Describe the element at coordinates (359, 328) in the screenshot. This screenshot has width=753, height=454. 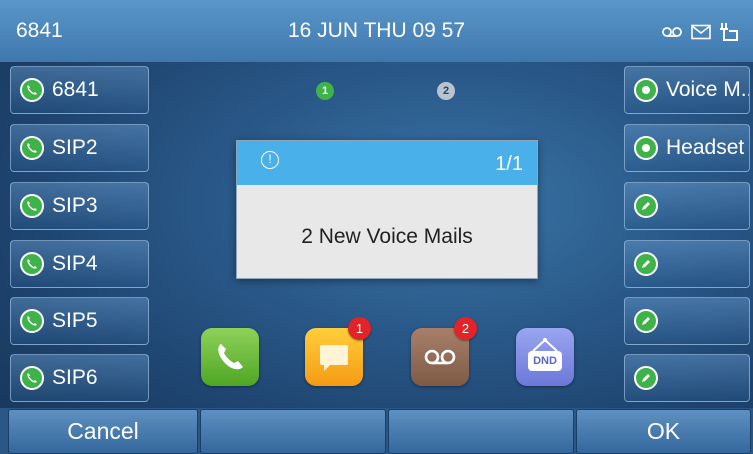
I see `messages-badge: 1` at that location.